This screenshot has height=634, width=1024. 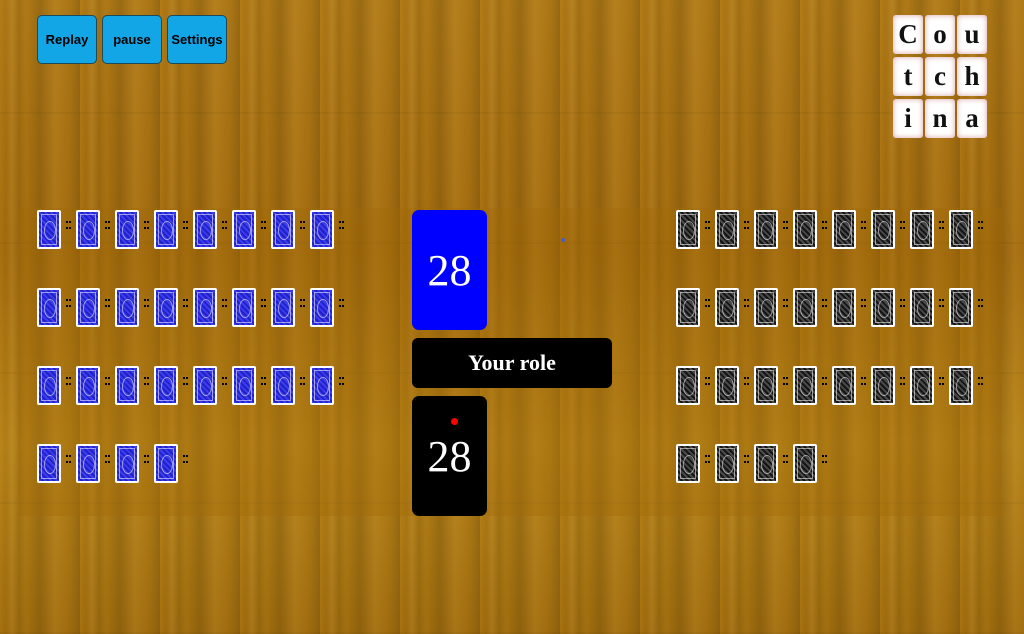 What do you see at coordinates (197, 39) in the screenshot?
I see `settings-button: Settings` at bounding box center [197, 39].